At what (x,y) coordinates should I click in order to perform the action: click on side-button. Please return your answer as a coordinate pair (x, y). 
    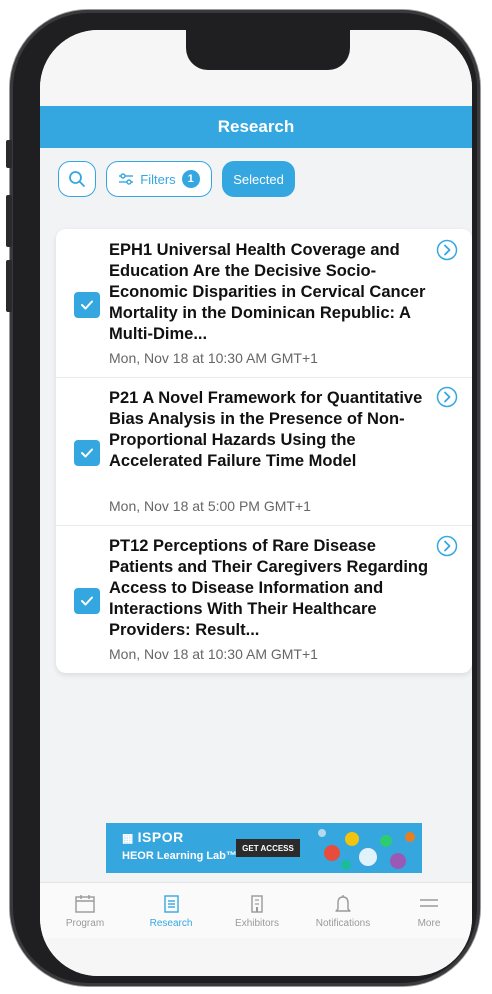
    Looking at the image, I should click on (9, 154).